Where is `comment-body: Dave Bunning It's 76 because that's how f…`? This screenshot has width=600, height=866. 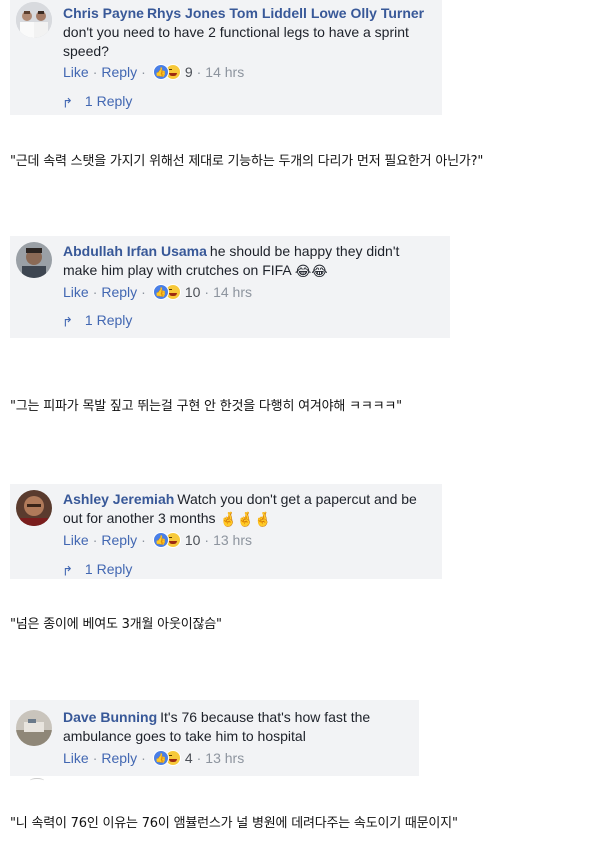 comment-body: Dave Bunning It's 76 because that's how f… is located at coordinates (231, 727).